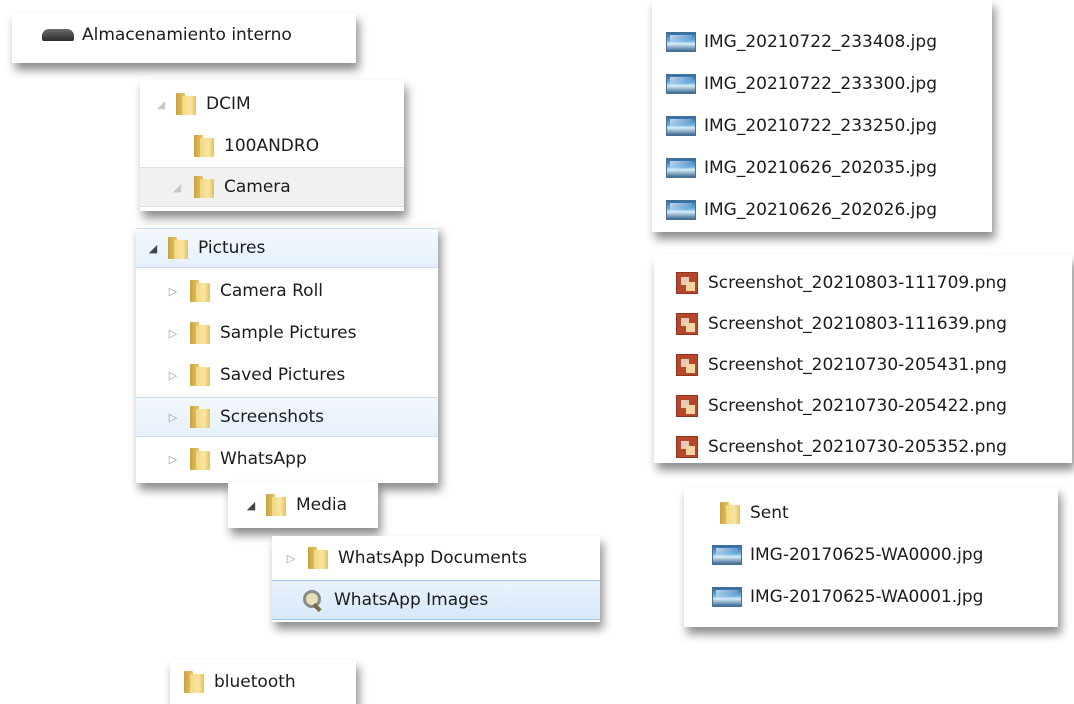 Image resolution: width=1074 pixels, height=704 pixels. I want to click on storage-panel: Almacenamiento interno, so click(184, 38).